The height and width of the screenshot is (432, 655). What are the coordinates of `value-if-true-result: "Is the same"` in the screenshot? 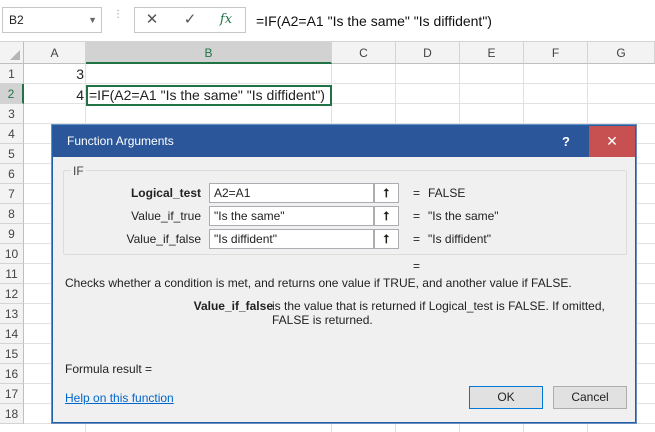 It's located at (463, 216).